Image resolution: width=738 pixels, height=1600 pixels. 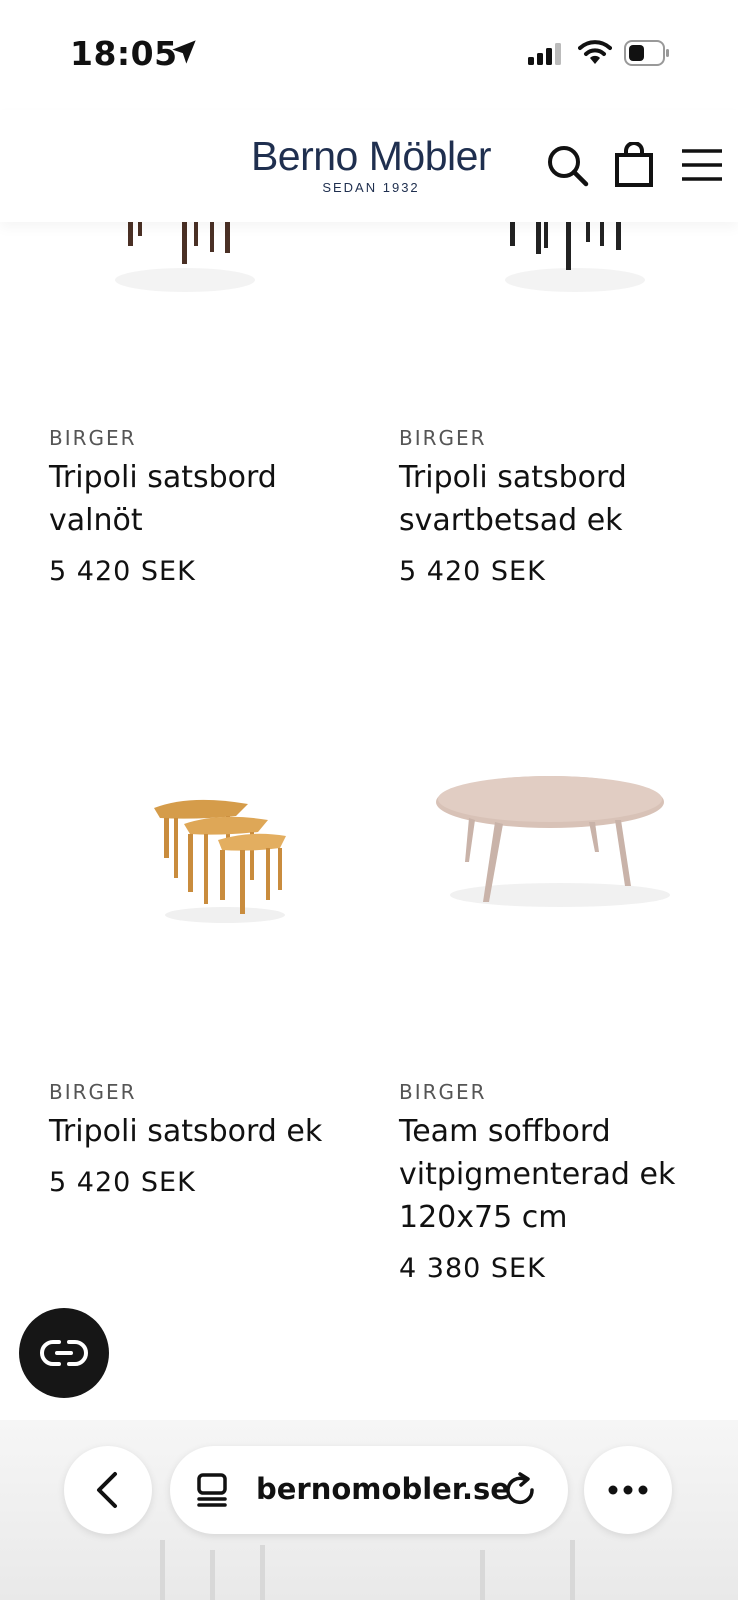 I want to click on more-button, so click(x=628, y=1490).